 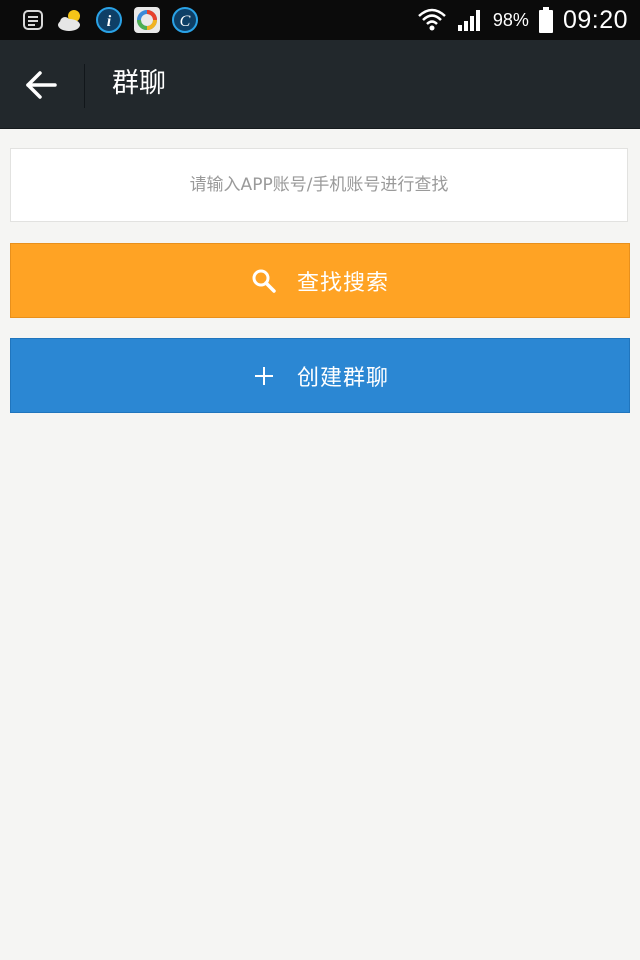 What do you see at coordinates (71, 20) in the screenshot?
I see `weather-icon` at bounding box center [71, 20].